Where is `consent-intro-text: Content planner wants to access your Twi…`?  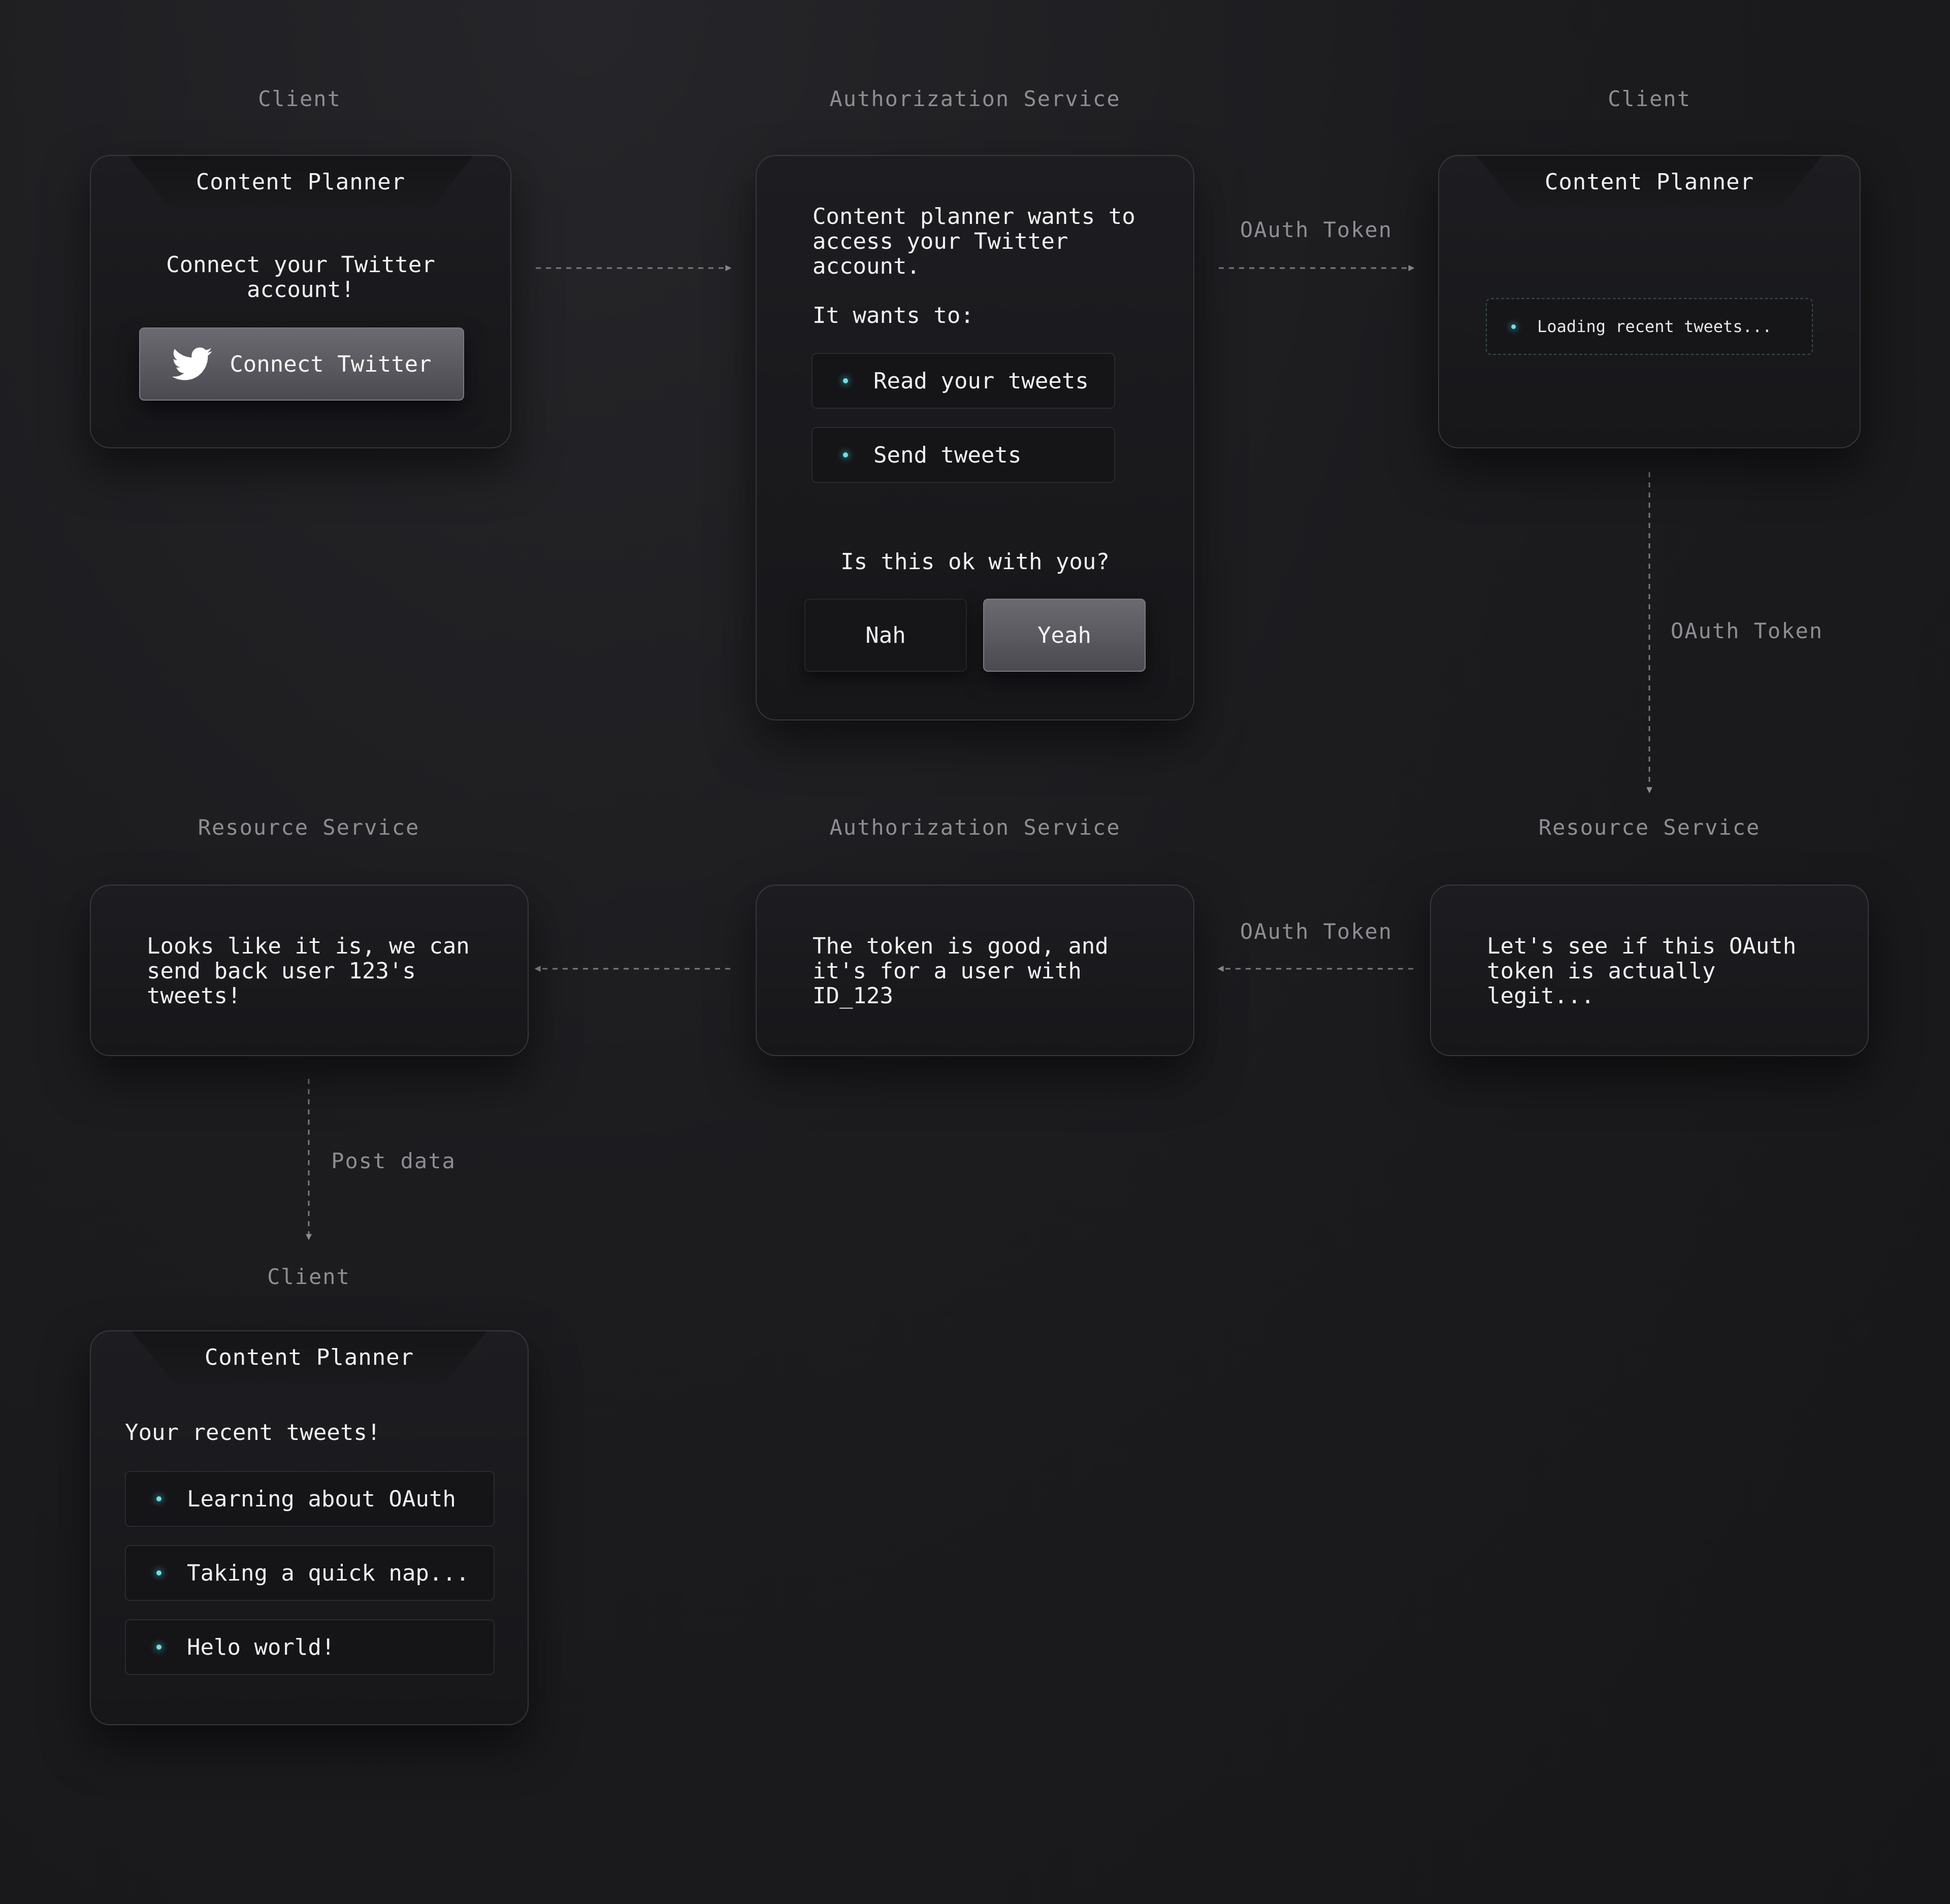 consent-intro-text: Content planner wants to access your Twi… is located at coordinates (973, 242).